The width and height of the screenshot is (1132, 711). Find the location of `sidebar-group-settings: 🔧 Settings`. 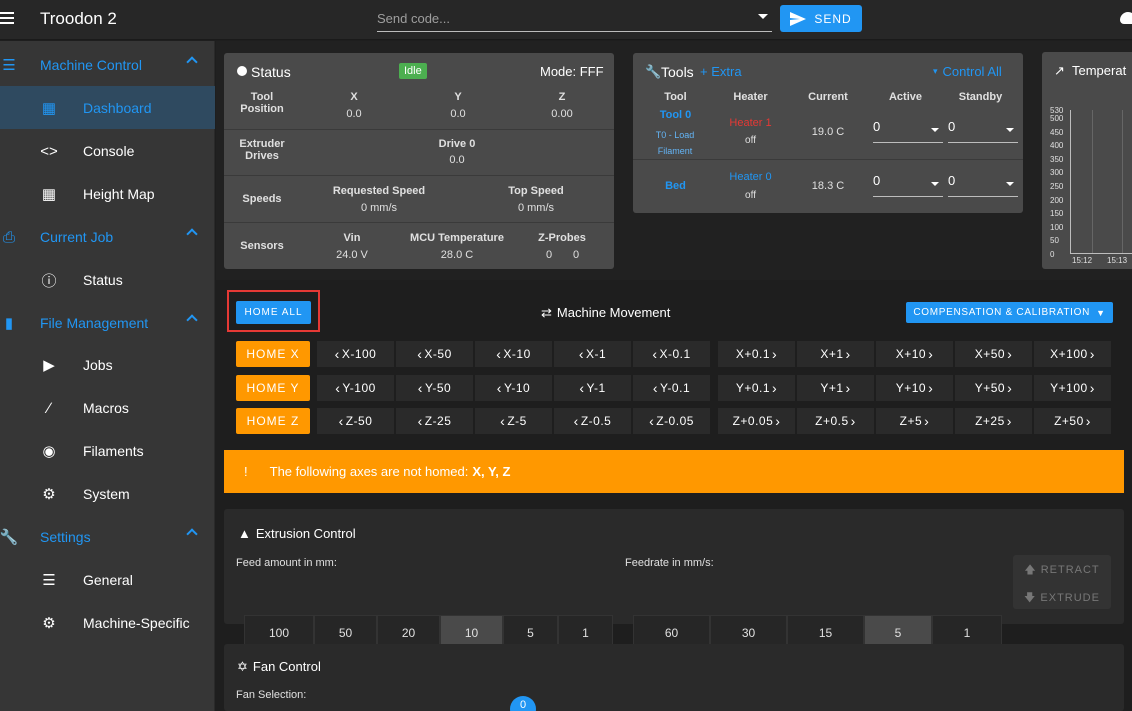

sidebar-group-settings: 🔧 Settings is located at coordinates (107, 536).